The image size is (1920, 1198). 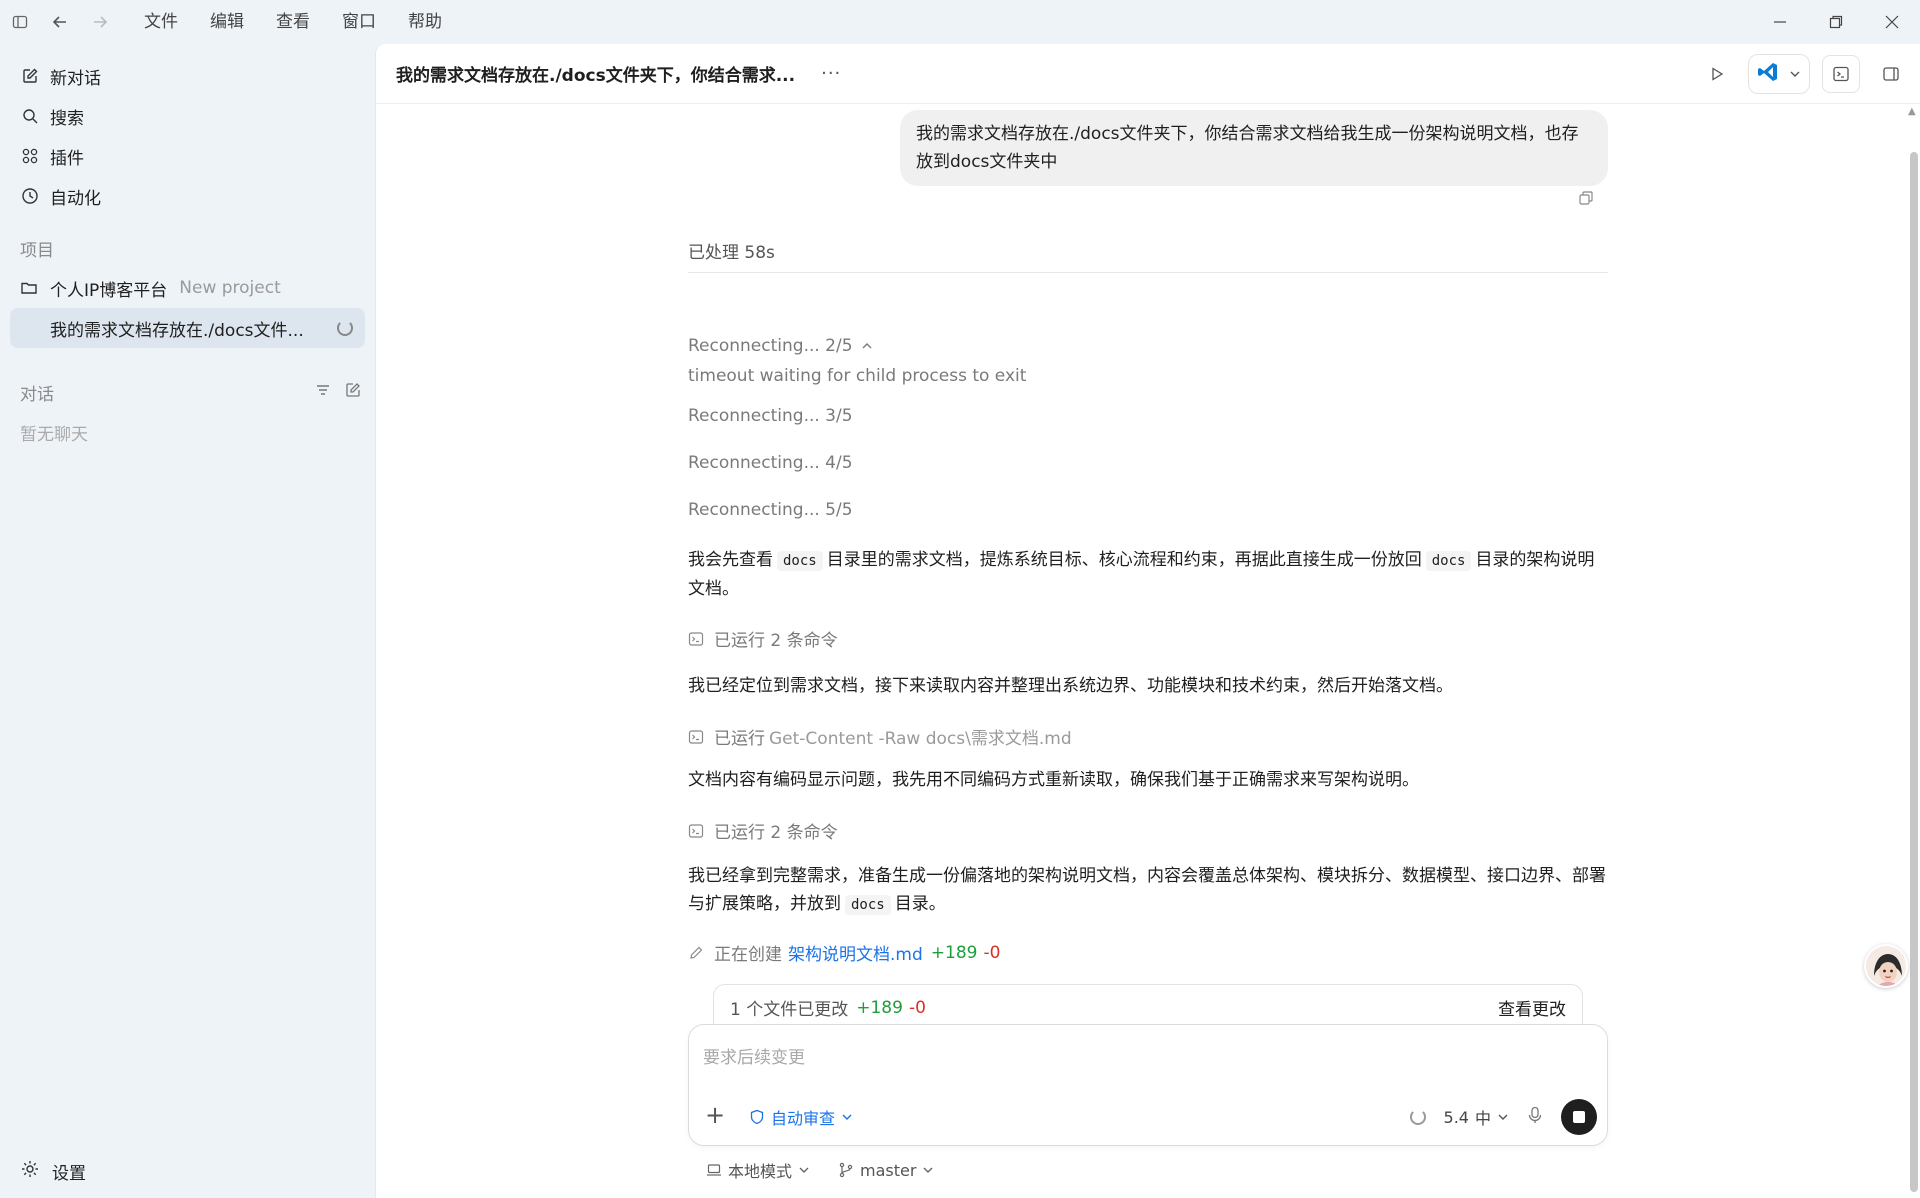 What do you see at coordinates (846, 1170) in the screenshot?
I see `git-branch-icon` at bounding box center [846, 1170].